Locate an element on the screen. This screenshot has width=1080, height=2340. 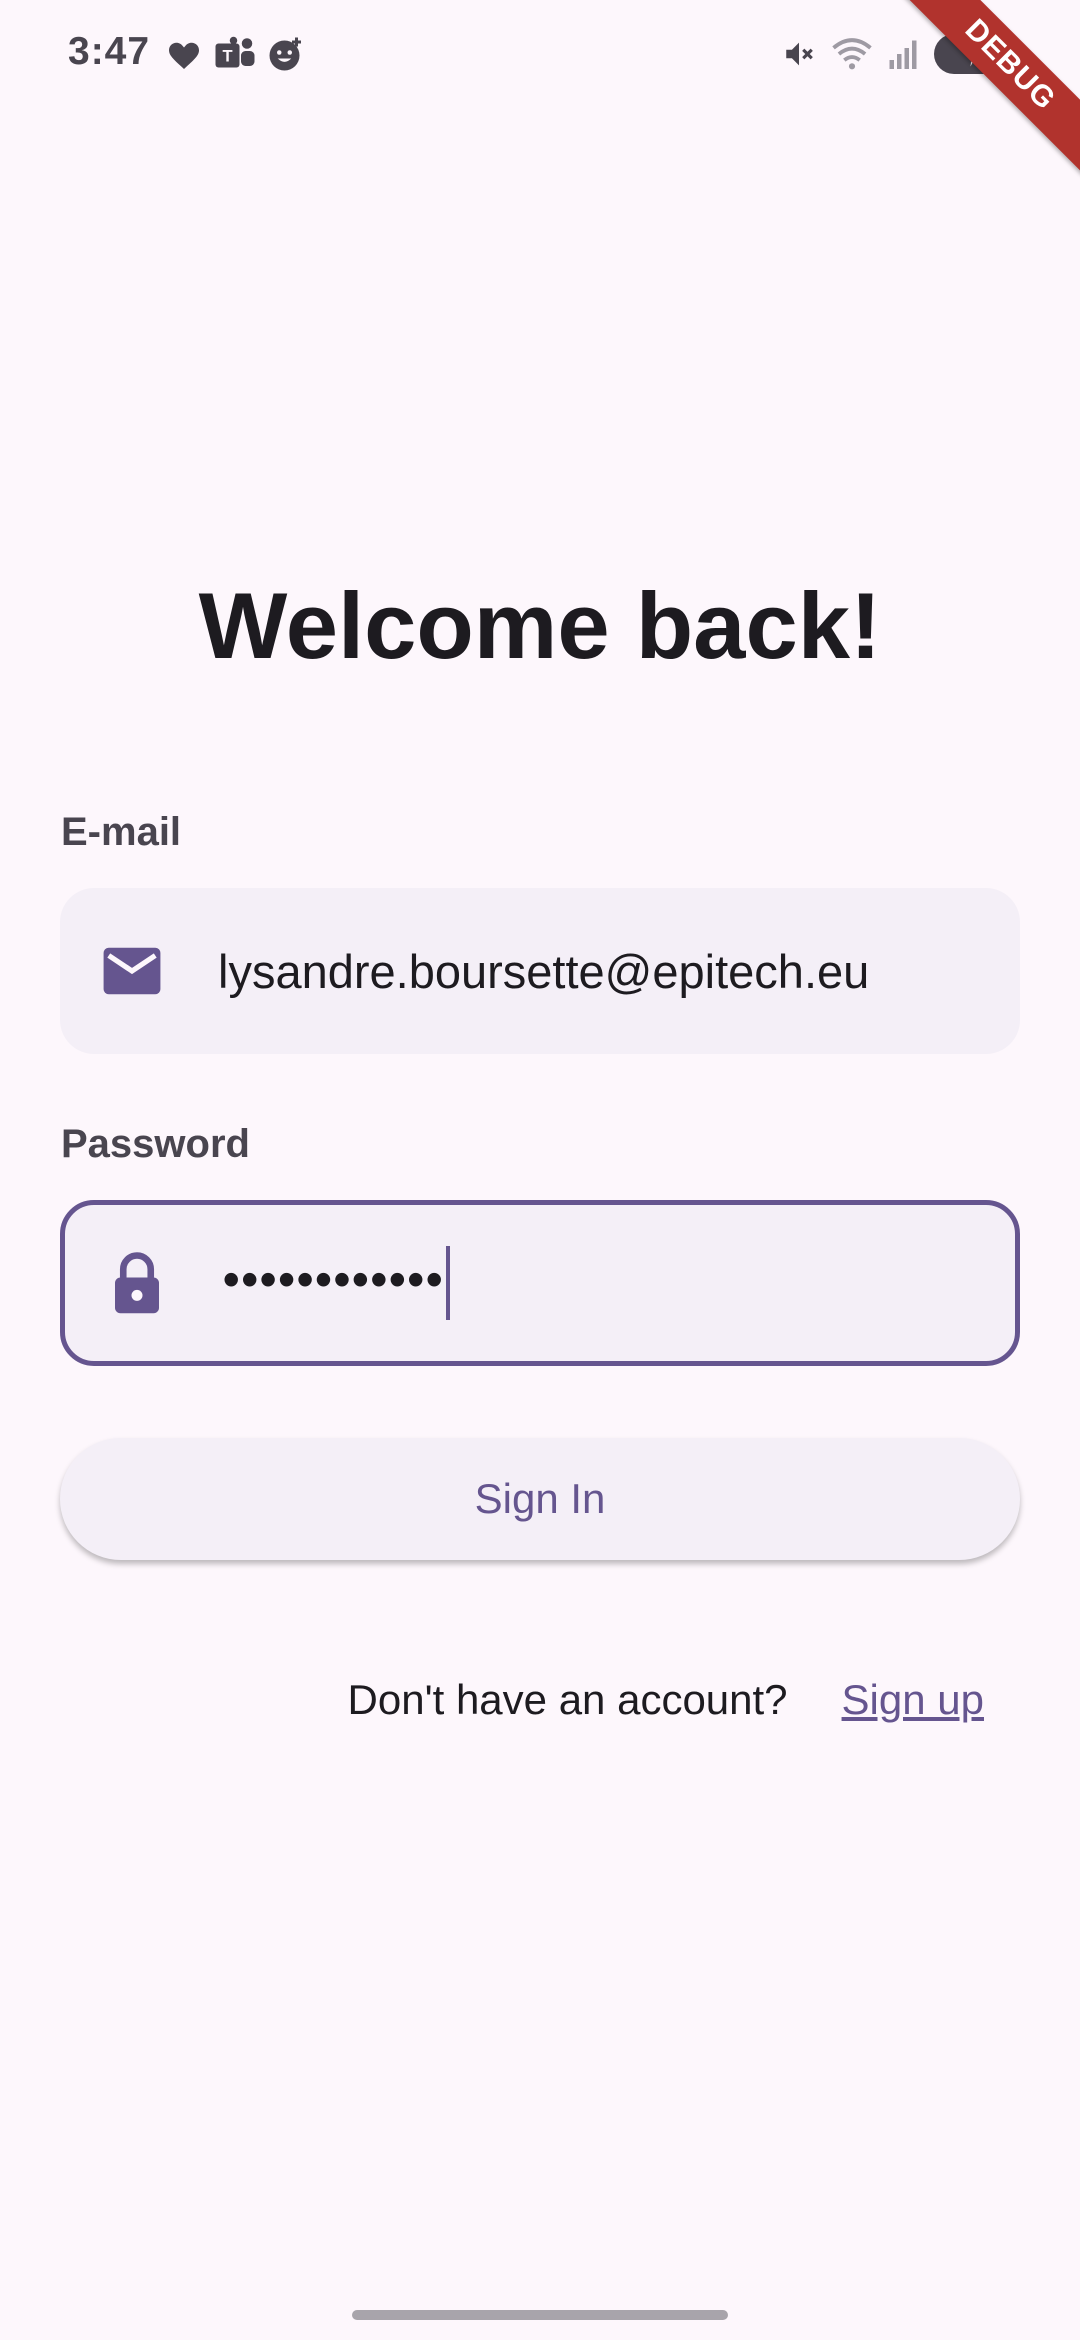
text-cursor is located at coordinates (448, 1283).